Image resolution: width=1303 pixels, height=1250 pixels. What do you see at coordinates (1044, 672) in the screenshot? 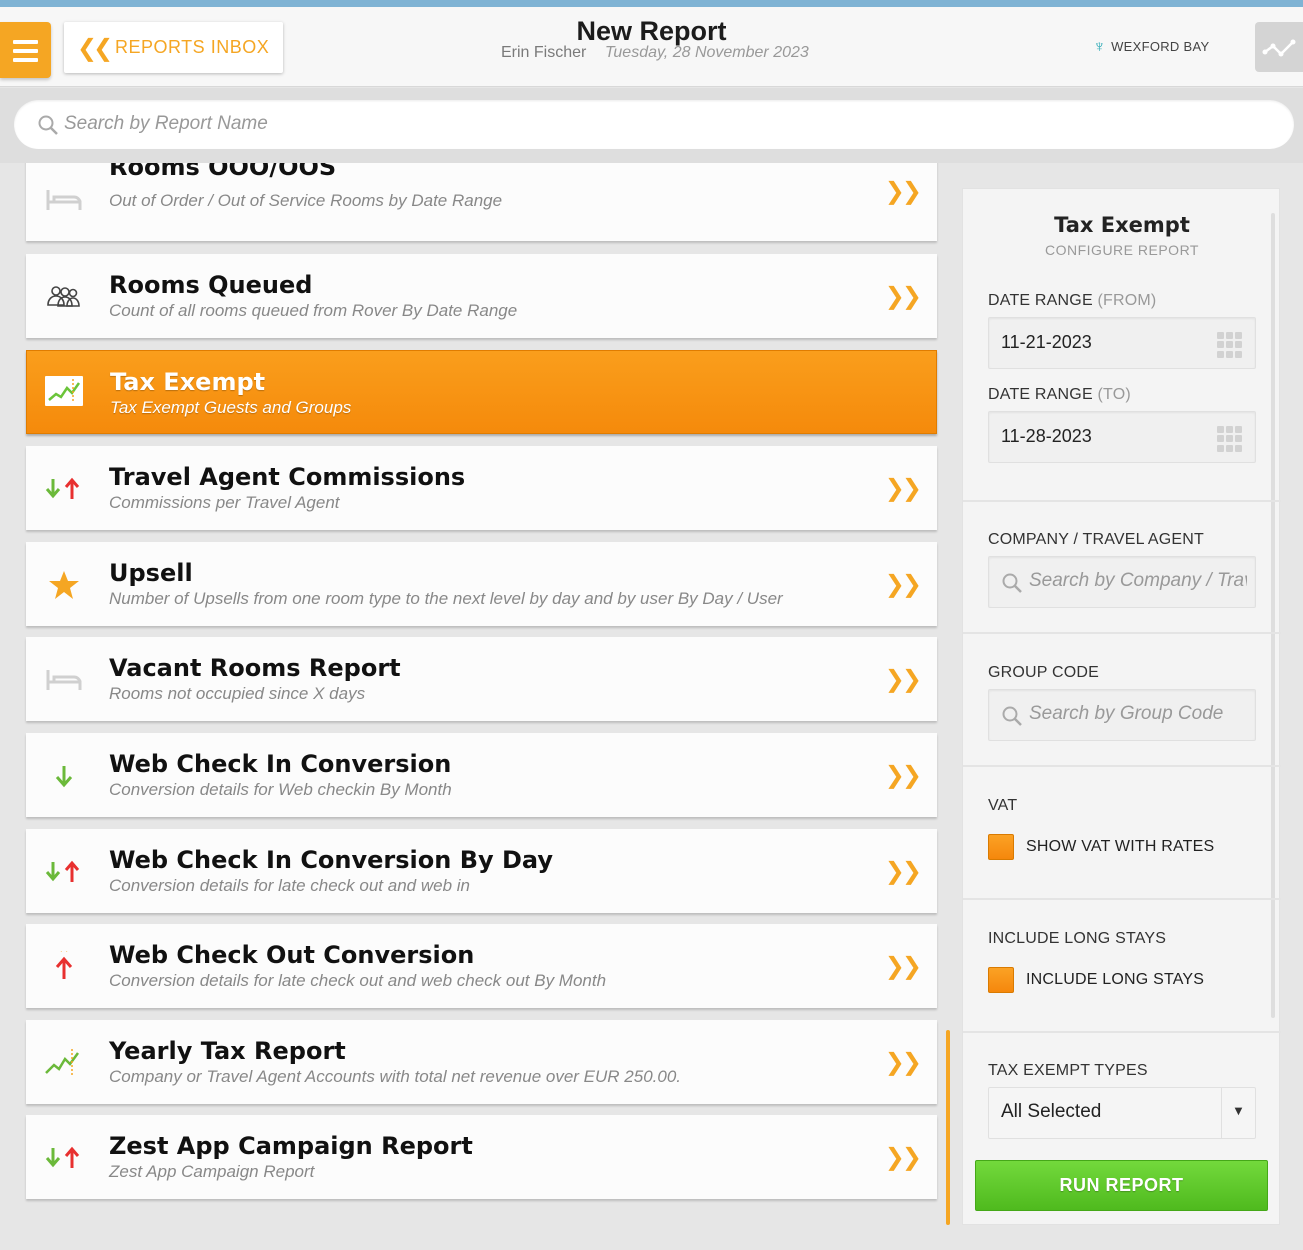
I see `group-code-label: GROUP CODE` at bounding box center [1044, 672].